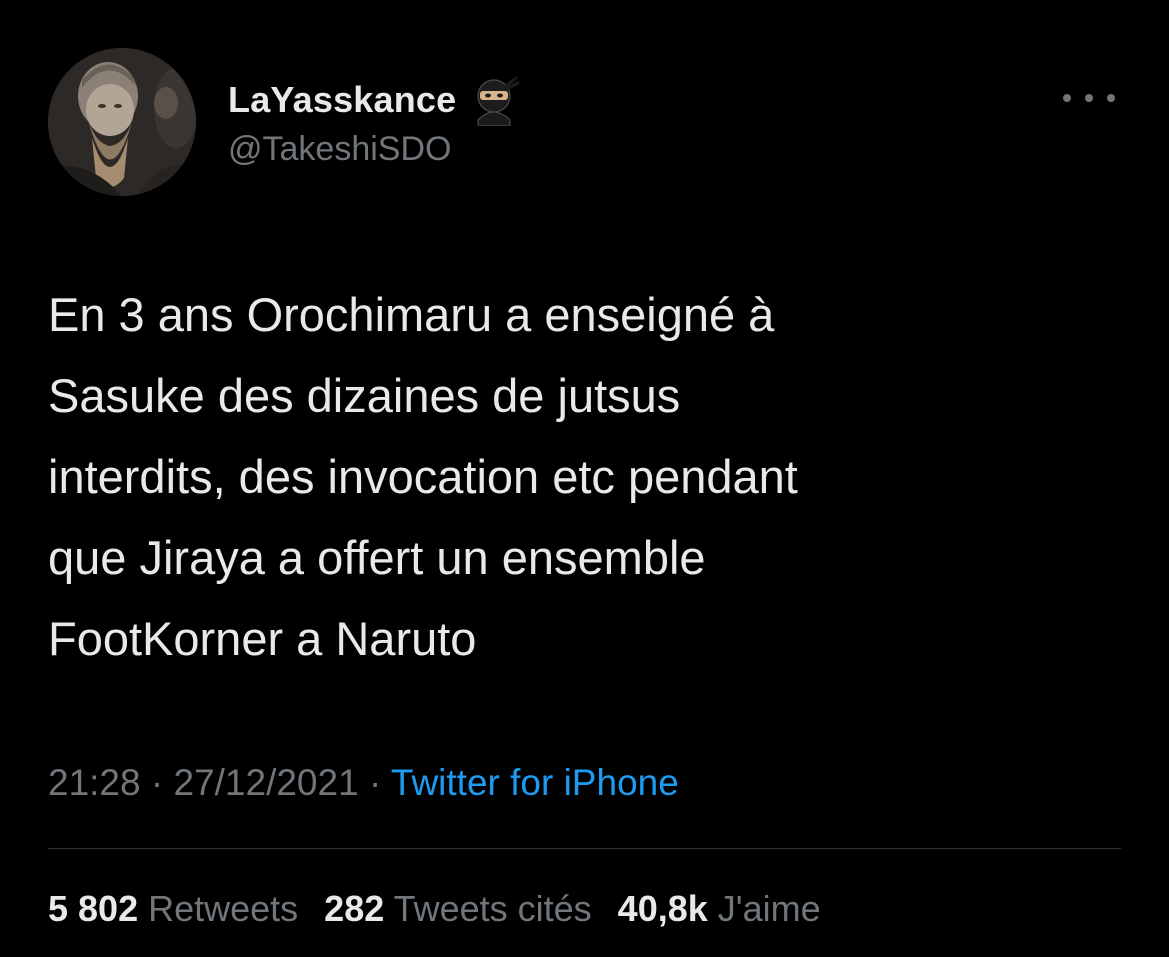 The width and height of the screenshot is (1169, 957). I want to click on display-name: LaYasskance, so click(342, 100).